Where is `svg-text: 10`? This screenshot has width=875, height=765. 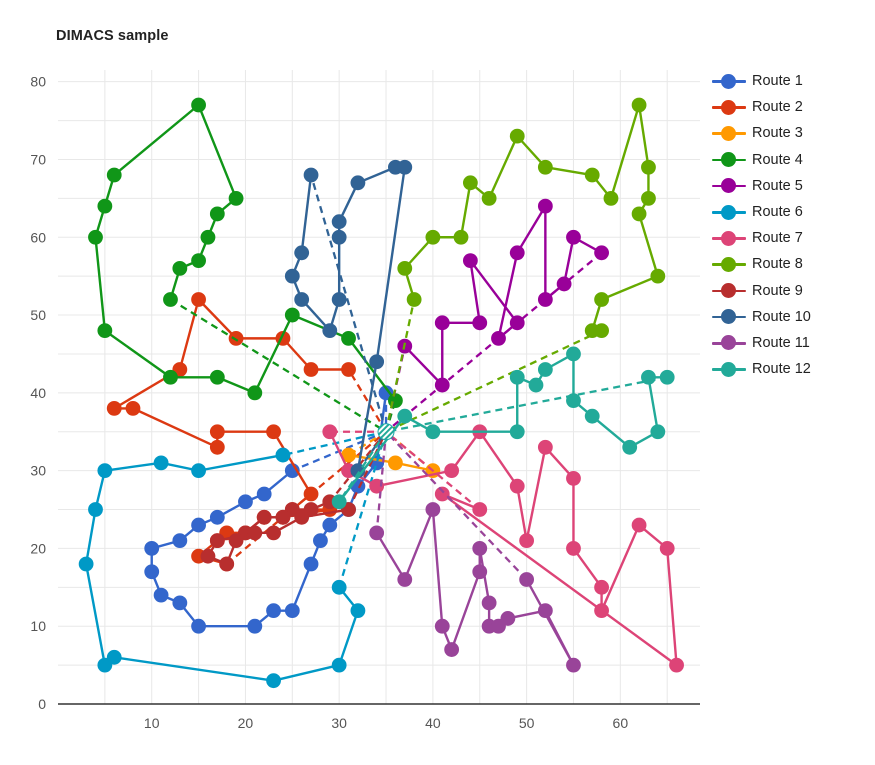 svg-text: 10 is located at coordinates (152, 723).